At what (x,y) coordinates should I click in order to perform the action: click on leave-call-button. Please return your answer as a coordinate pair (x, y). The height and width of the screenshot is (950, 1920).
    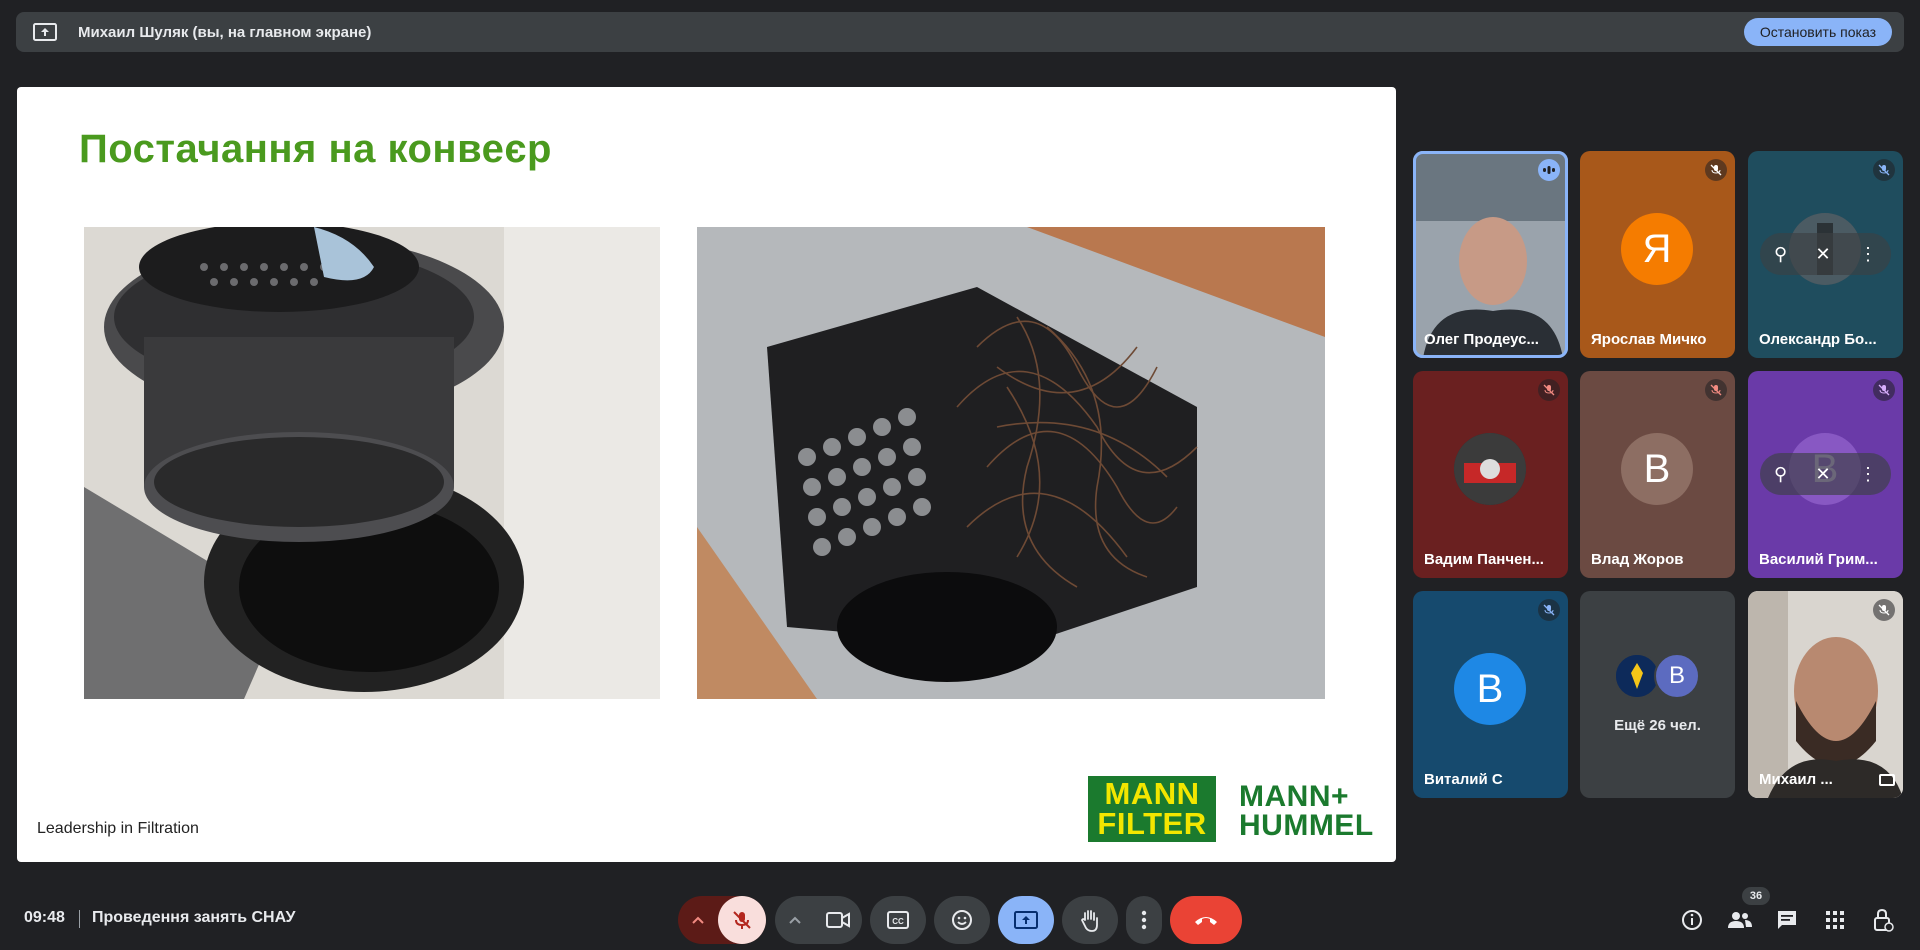
    Looking at the image, I should click on (1206, 920).